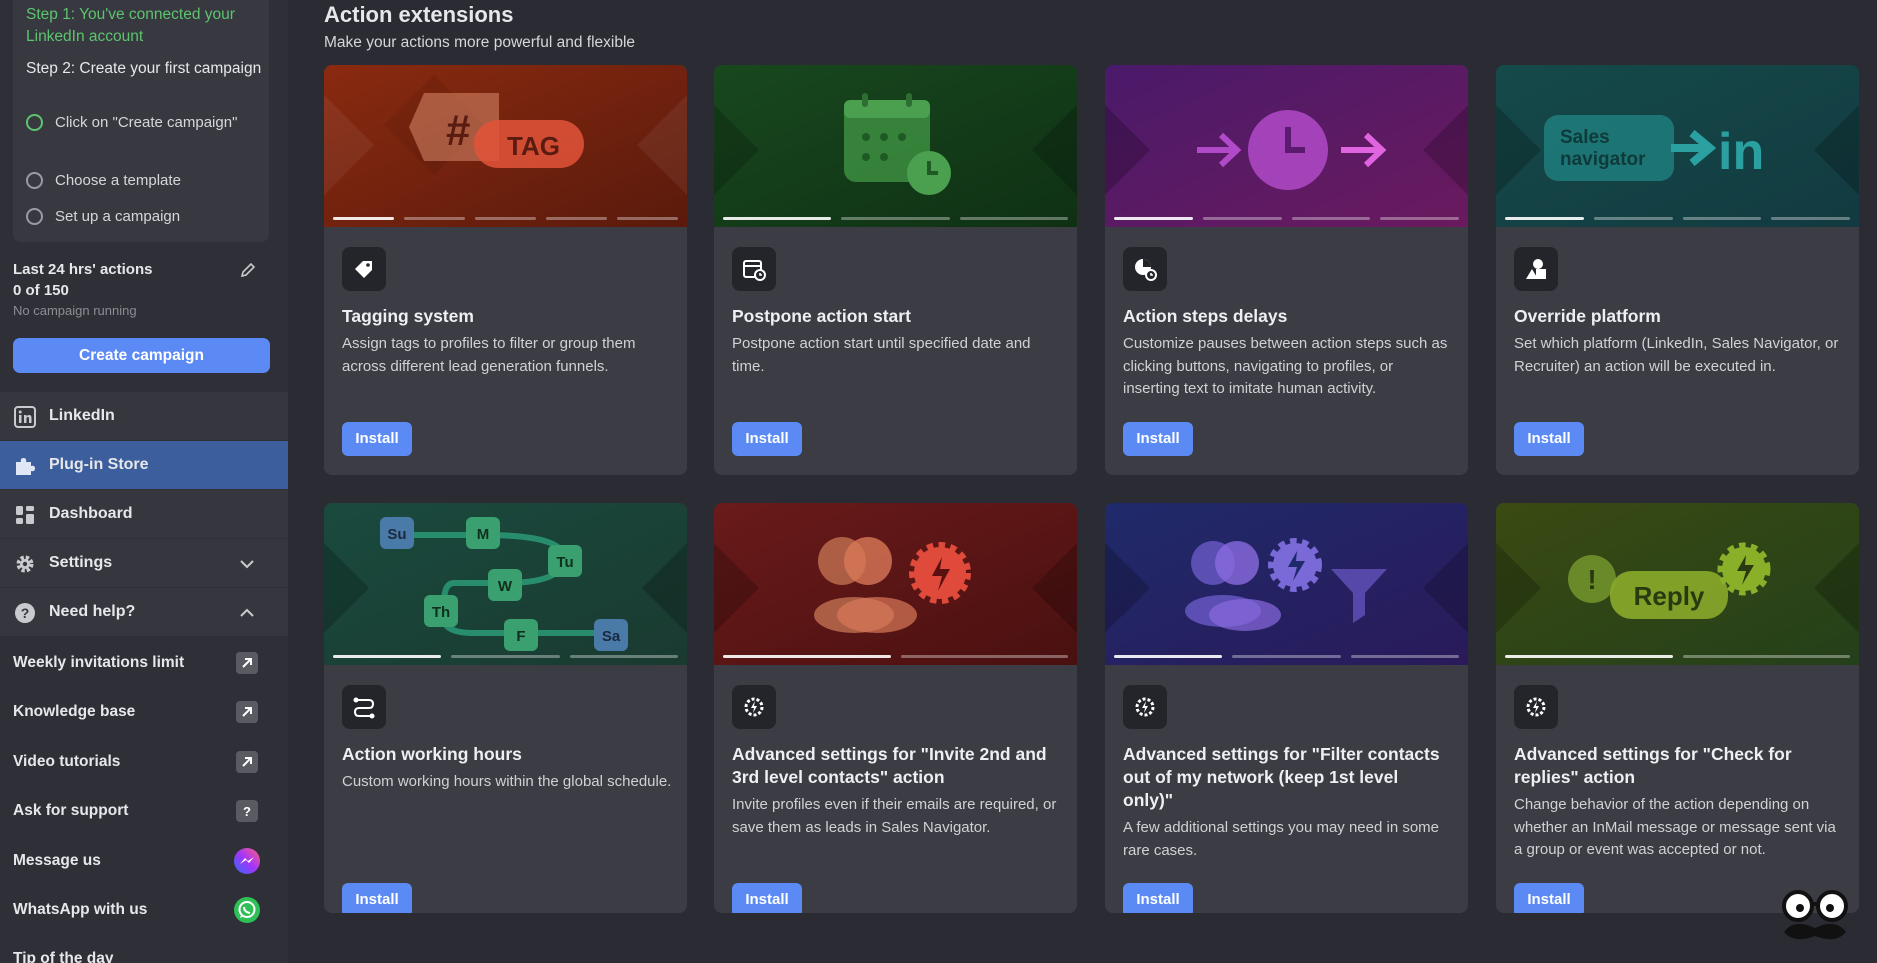 This screenshot has height=963, width=1877. Describe the element at coordinates (364, 707) in the screenshot. I see `route-icon` at that location.